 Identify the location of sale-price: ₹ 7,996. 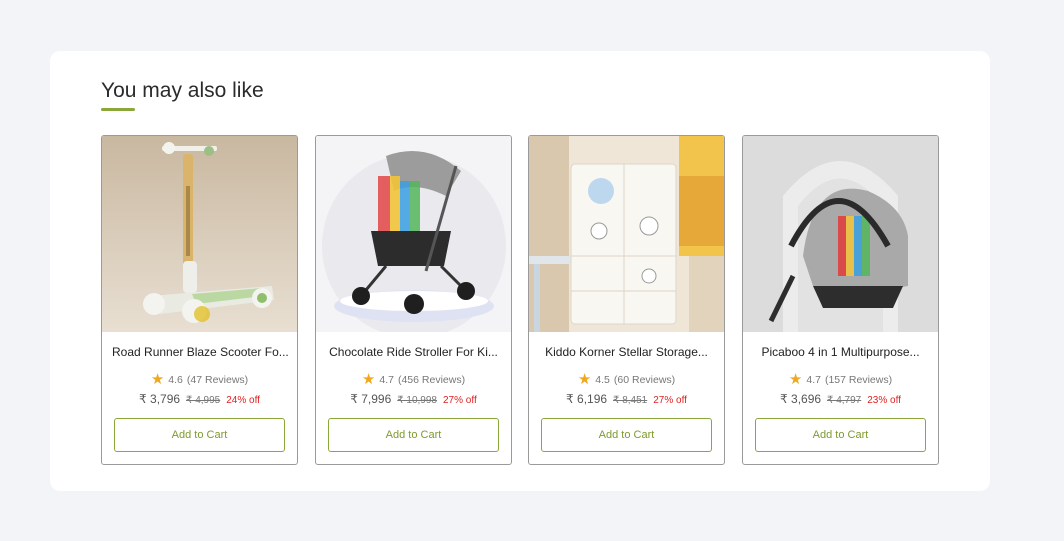
(371, 399).